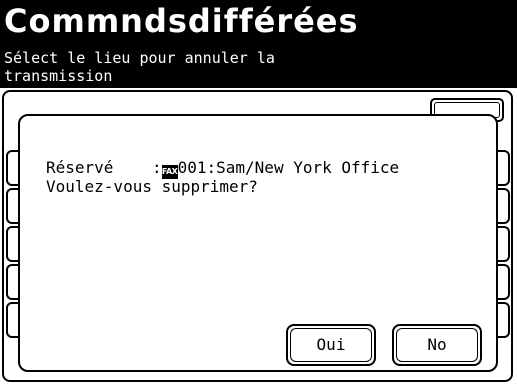 The width and height of the screenshot is (517, 390). I want to click on reserved-entry: Réservé :FAX001:Sam/New York Office, so click(222, 169).